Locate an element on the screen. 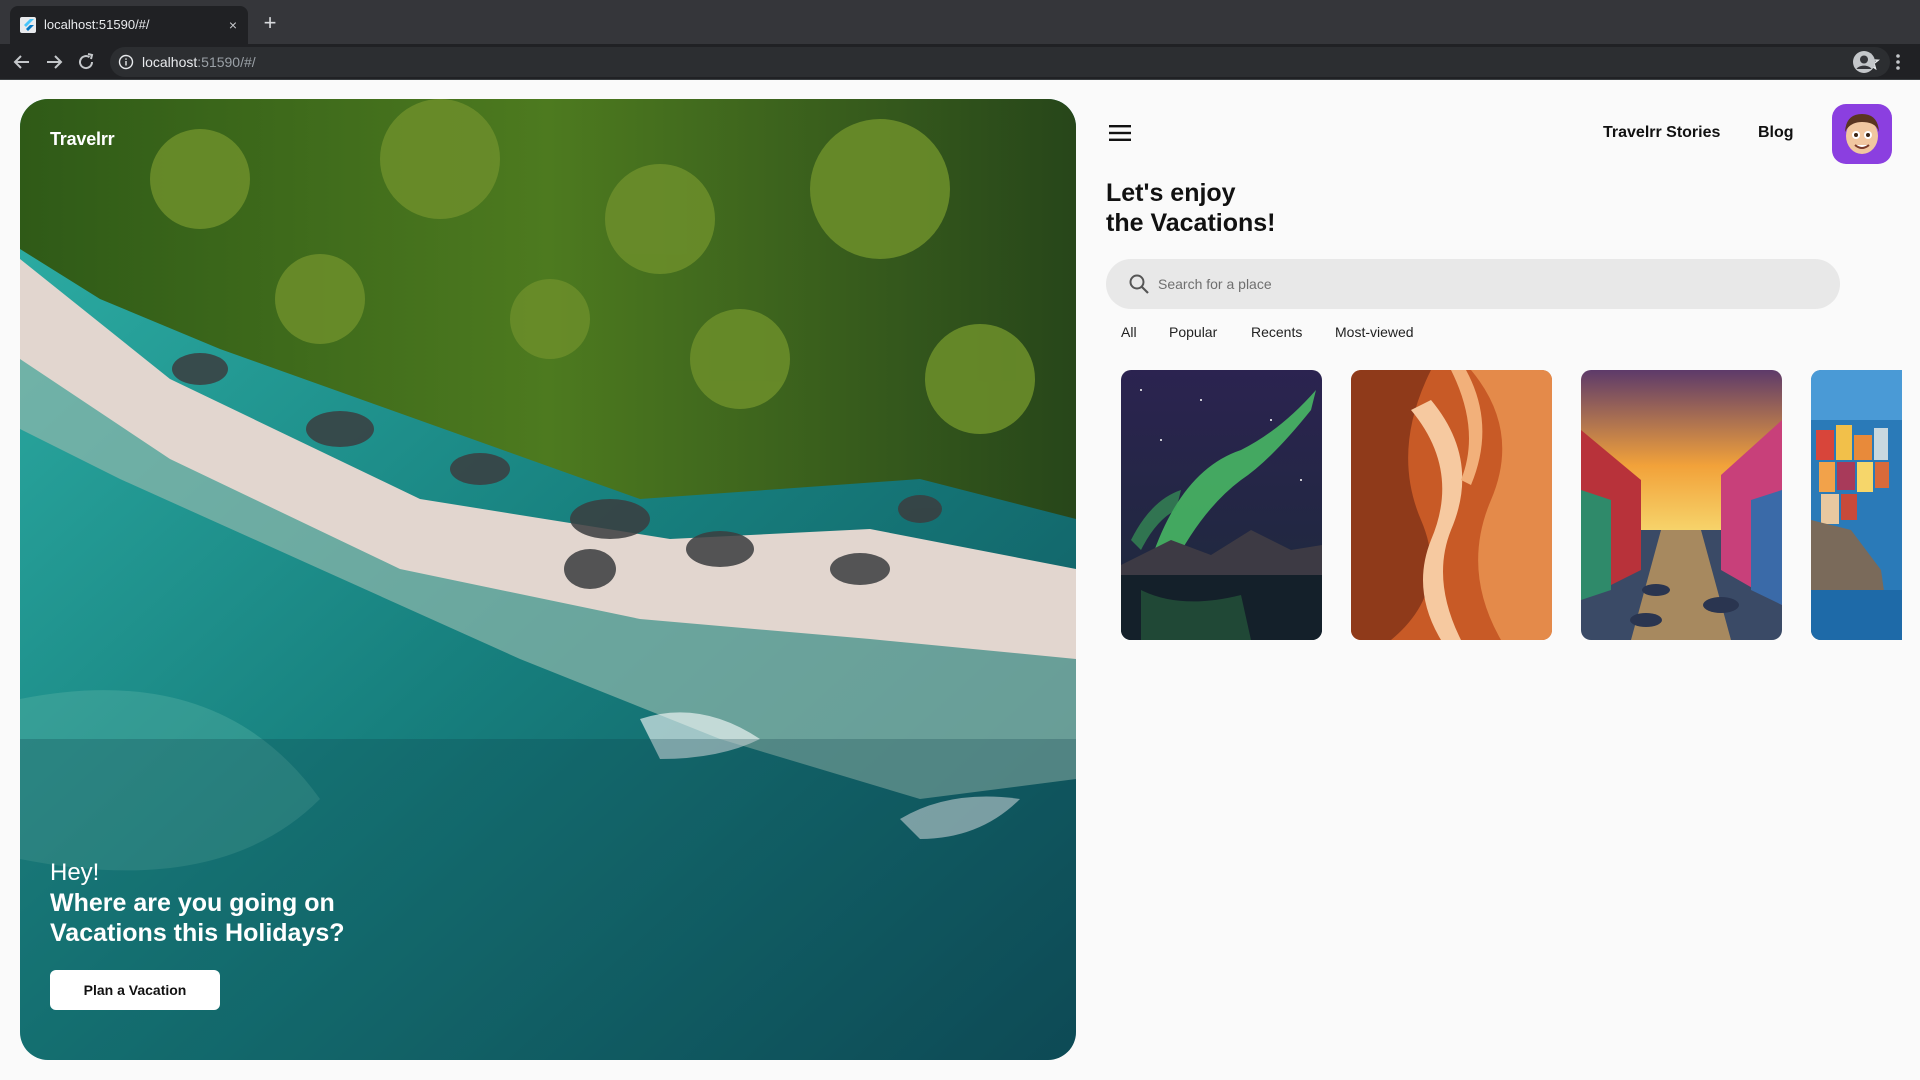  browser-toolbar: localhost:51590/#/ is located at coordinates (960, 62).